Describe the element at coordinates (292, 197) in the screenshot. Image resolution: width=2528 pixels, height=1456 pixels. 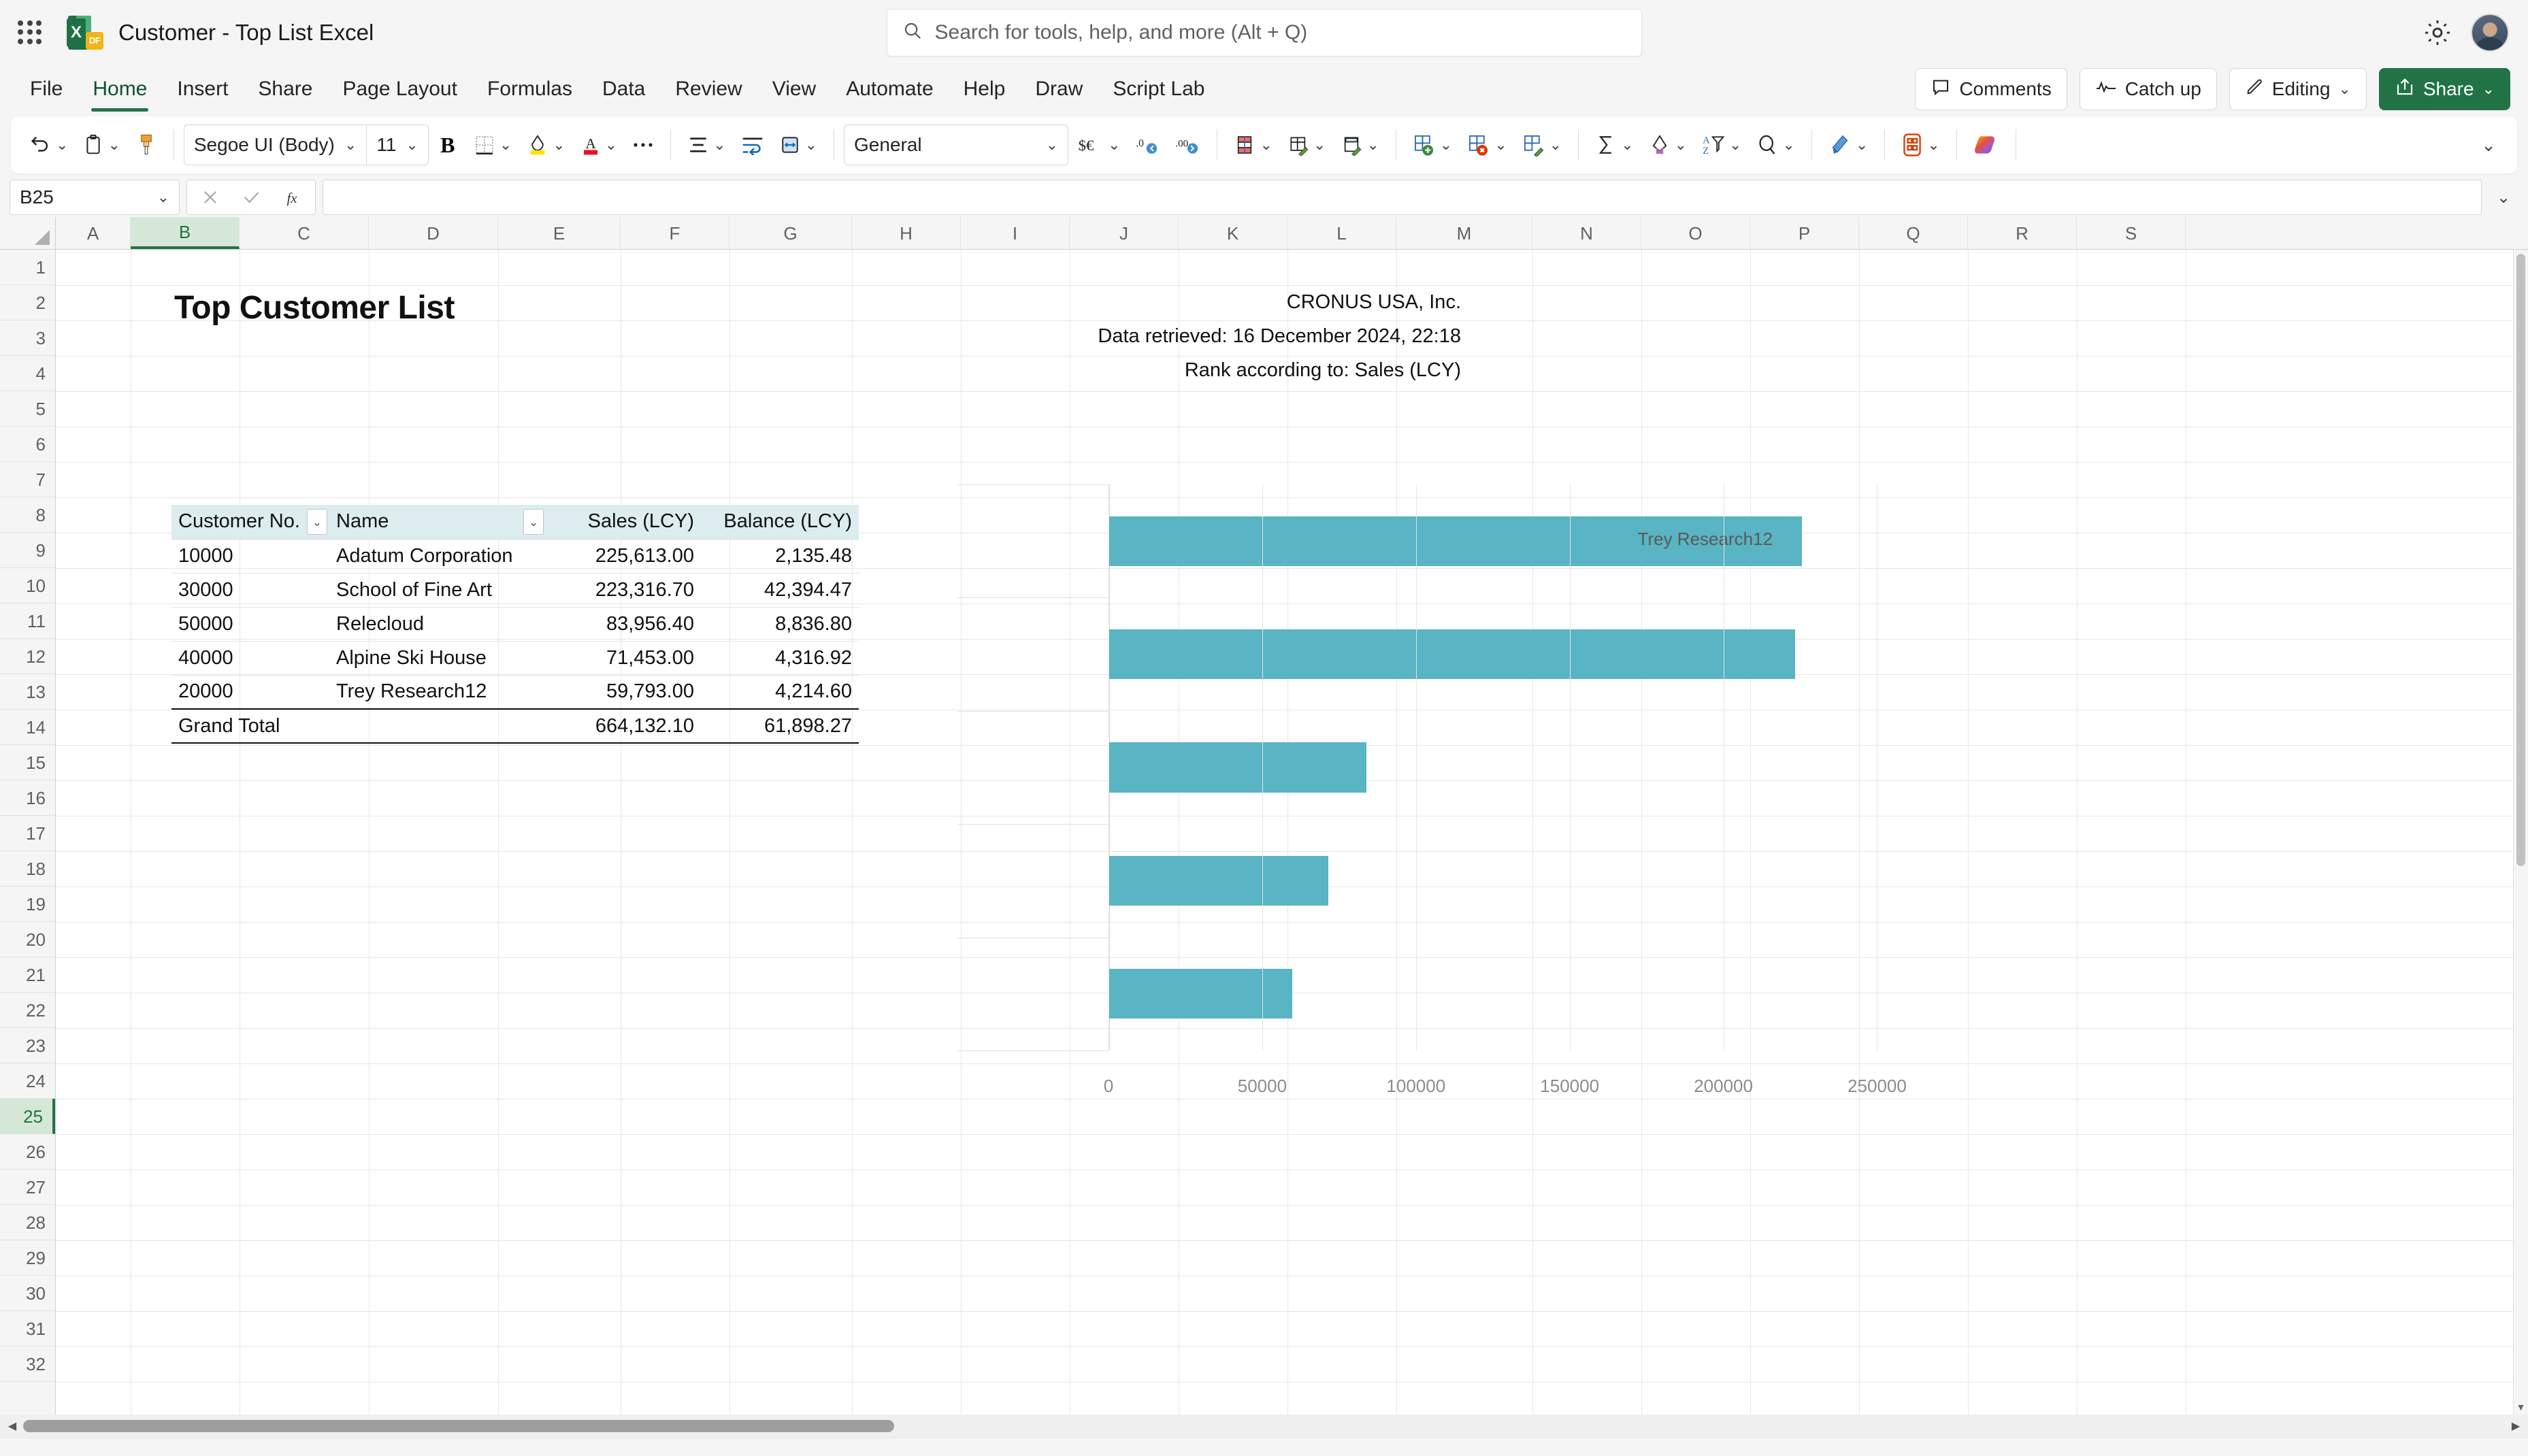
I see `insert-function-icon: fx` at that location.